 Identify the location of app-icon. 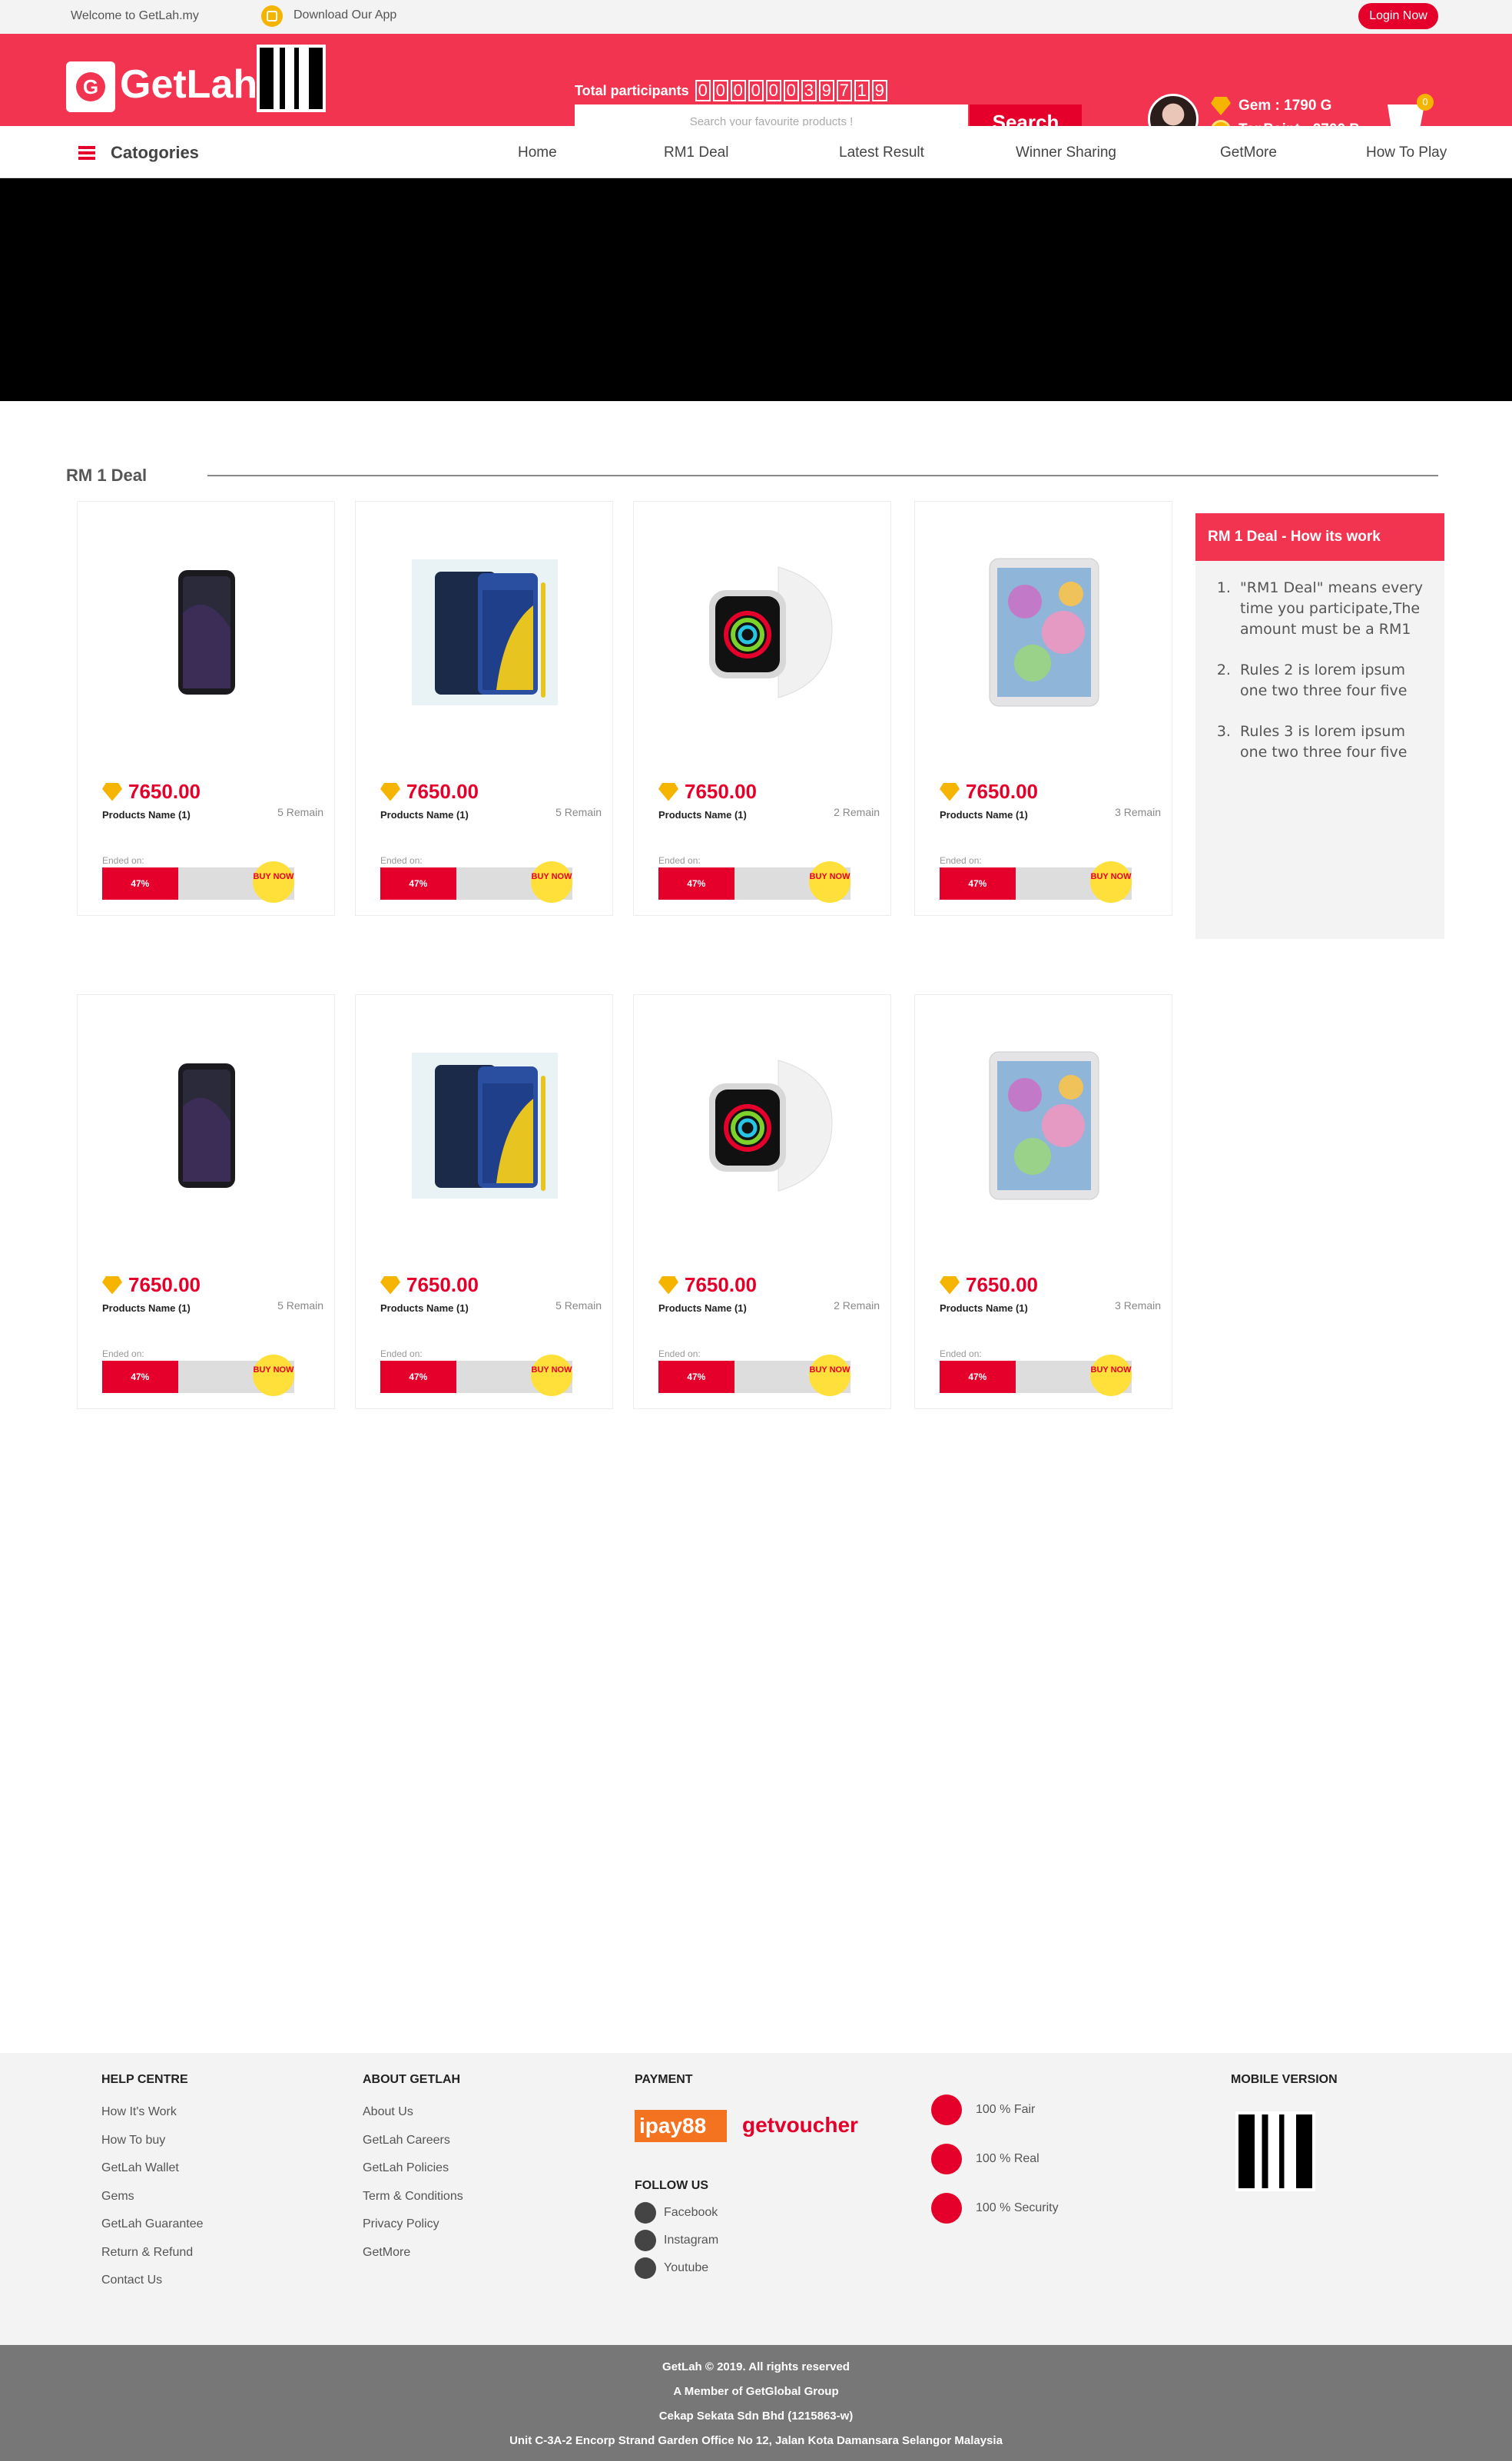
(272, 16).